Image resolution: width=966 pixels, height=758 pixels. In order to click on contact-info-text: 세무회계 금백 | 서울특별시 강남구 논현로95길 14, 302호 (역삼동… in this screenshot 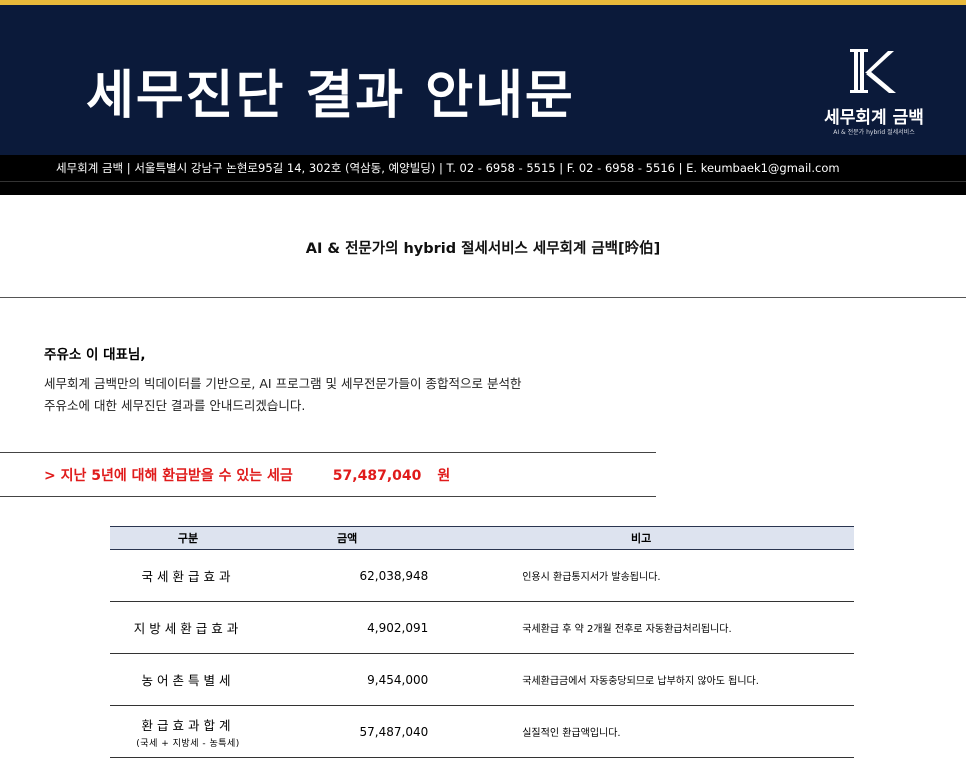, I will do `click(448, 168)`.